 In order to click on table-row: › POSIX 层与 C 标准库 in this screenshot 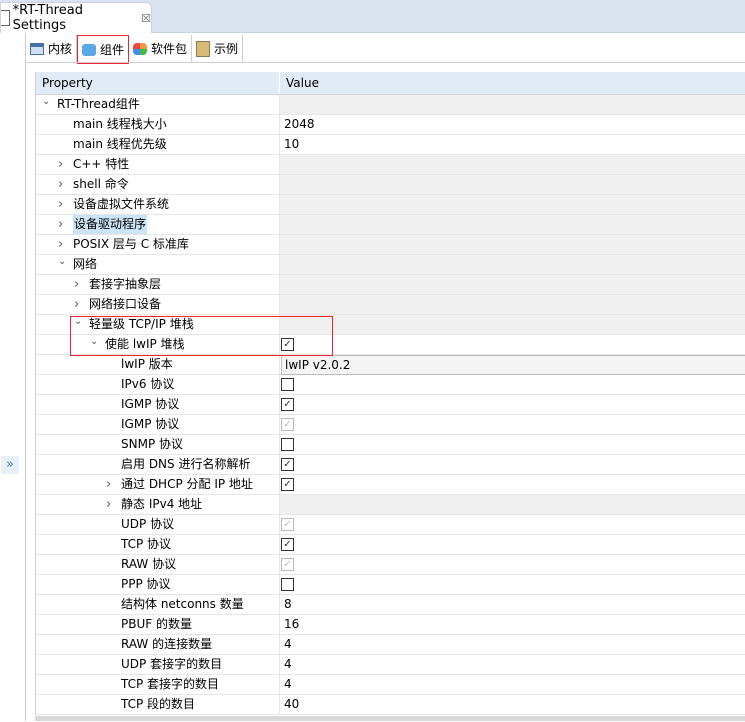, I will do `click(390, 245)`.